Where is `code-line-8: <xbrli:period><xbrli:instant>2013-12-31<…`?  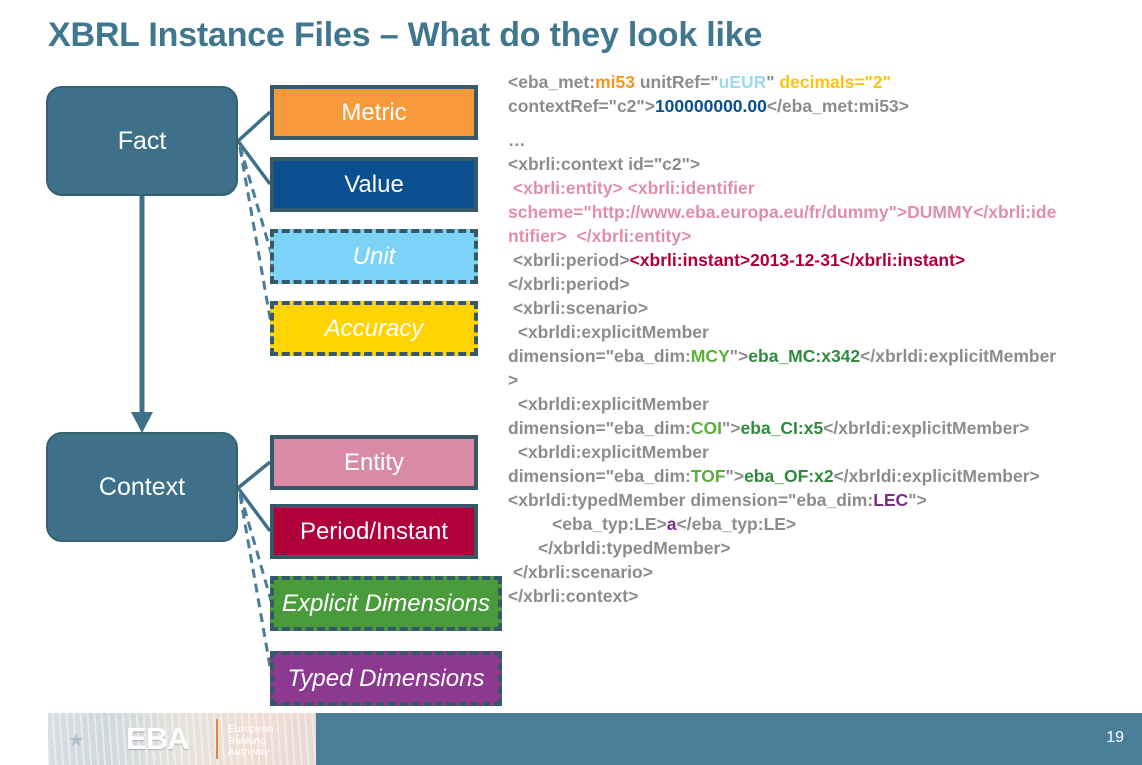 code-line-8: <xbrli:period><xbrli:instant>2013-12-31<… is located at coordinates (737, 260).